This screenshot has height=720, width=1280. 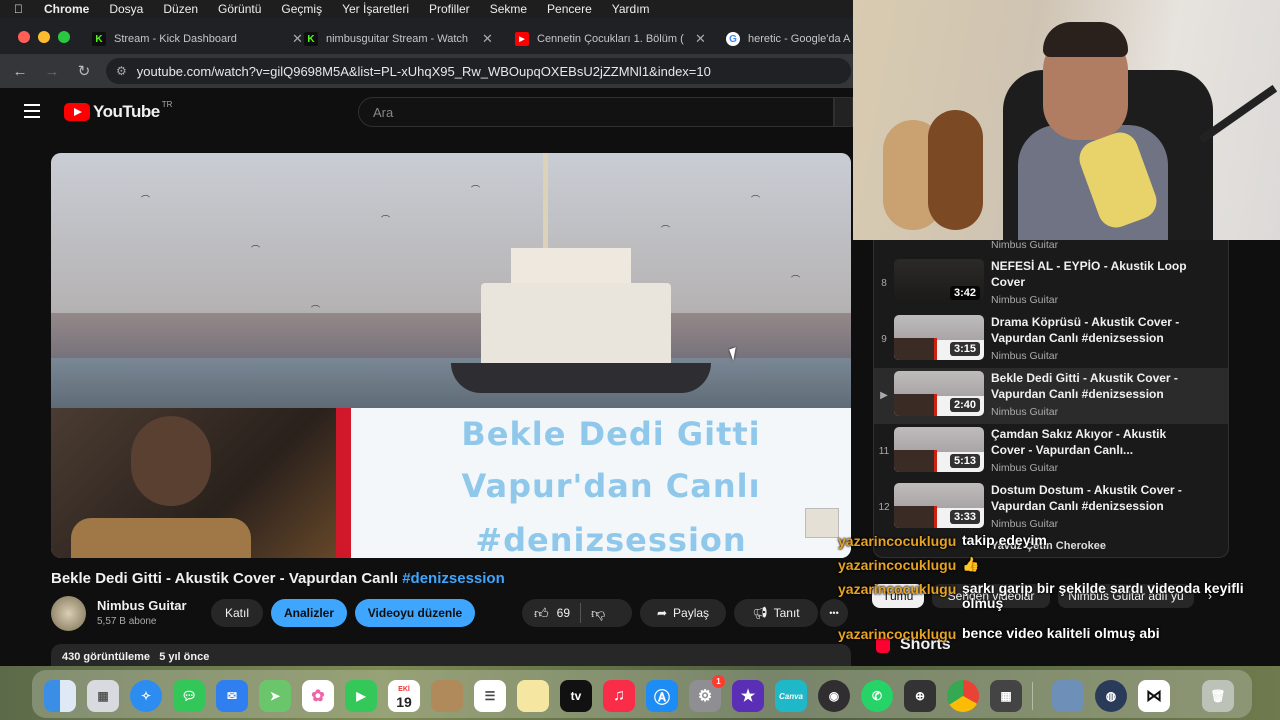 I want to click on edit-video-button: Videoyu düzenle, so click(x=415, y=613).